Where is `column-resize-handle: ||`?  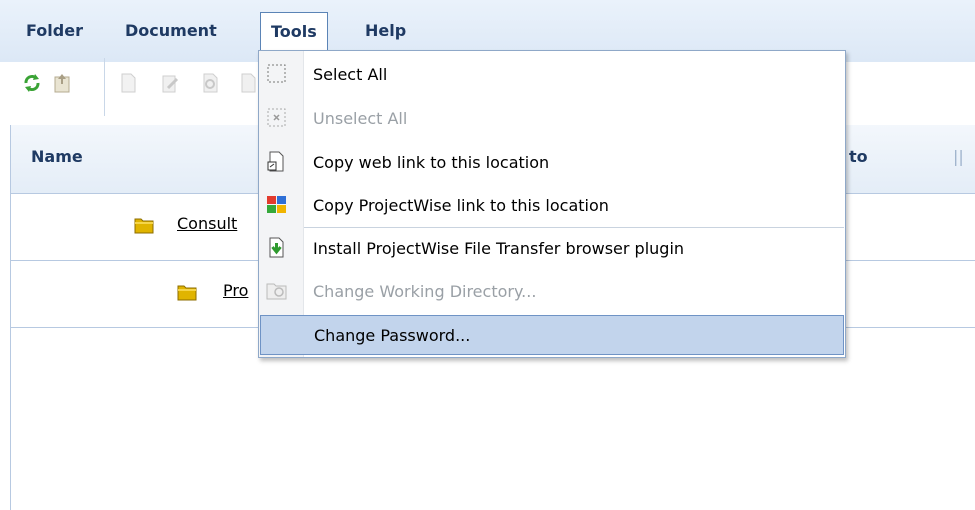 column-resize-handle: || is located at coordinates (958, 156).